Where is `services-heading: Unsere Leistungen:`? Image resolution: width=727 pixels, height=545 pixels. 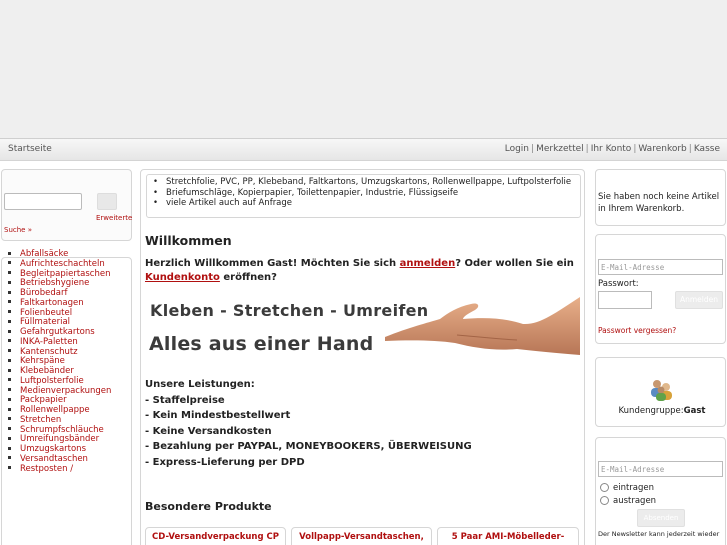
services-heading: Unsere Leistungen: is located at coordinates (200, 384).